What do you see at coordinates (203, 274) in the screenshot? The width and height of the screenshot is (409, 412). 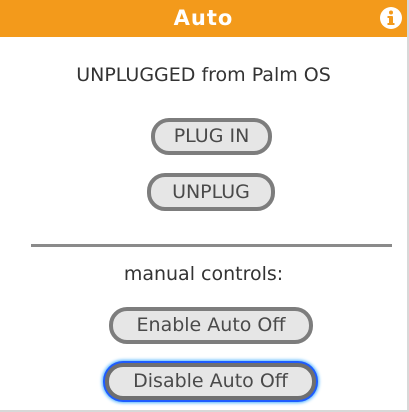 I see `manual-controls-label: manual controls:` at bounding box center [203, 274].